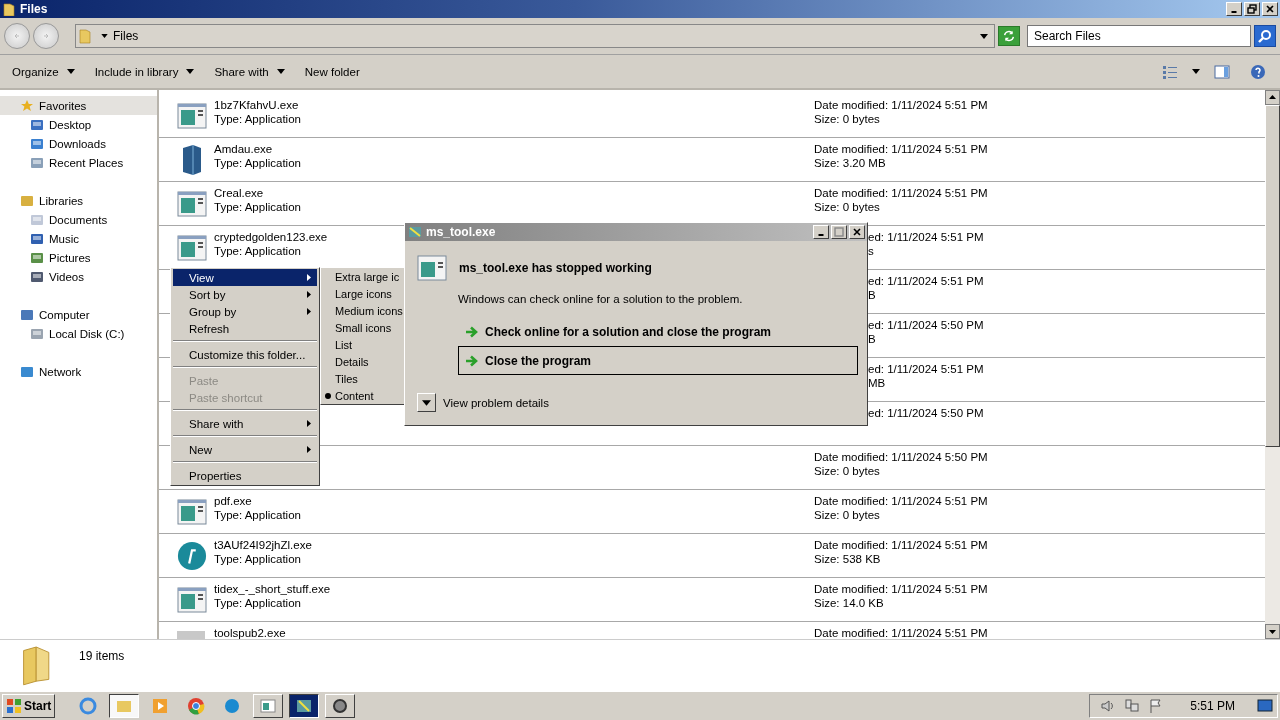 The width and height of the screenshot is (1280, 720). What do you see at coordinates (78, 162) in the screenshot?
I see `sidebar-item: Recent Places` at bounding box center [78, 162].